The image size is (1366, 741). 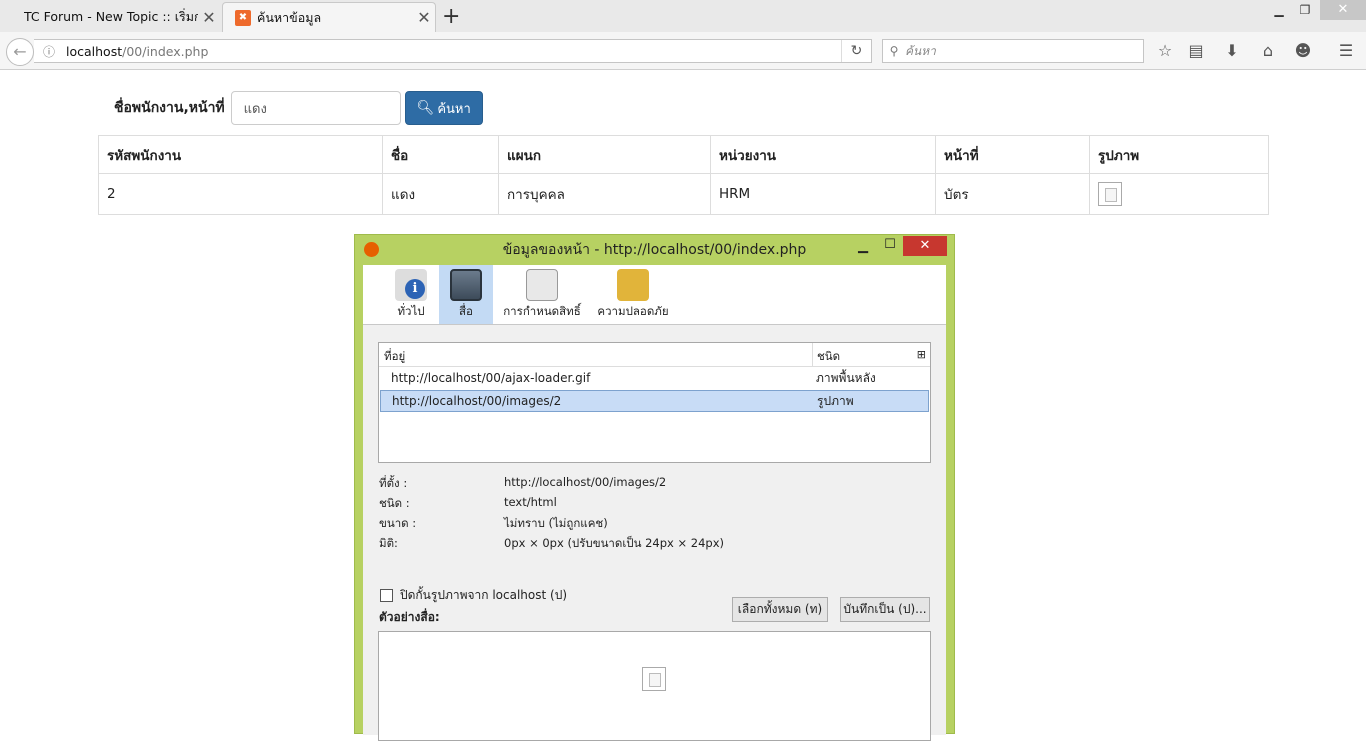 What do you see at coordinates (1268, 51) in the screenshot?
I see `home-icon: ⌂` at bounding box center [1268, 51].